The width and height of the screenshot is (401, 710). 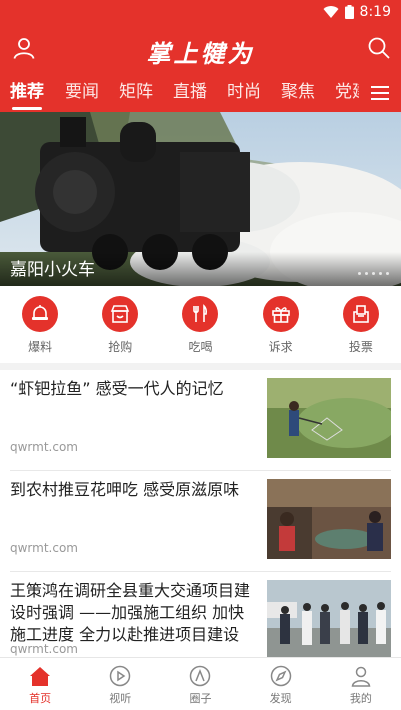 What do you see at coordinates (136, 92) in the screenshot?
I see `tab-matrix: 矩阵` at bounding box center [136, 92].